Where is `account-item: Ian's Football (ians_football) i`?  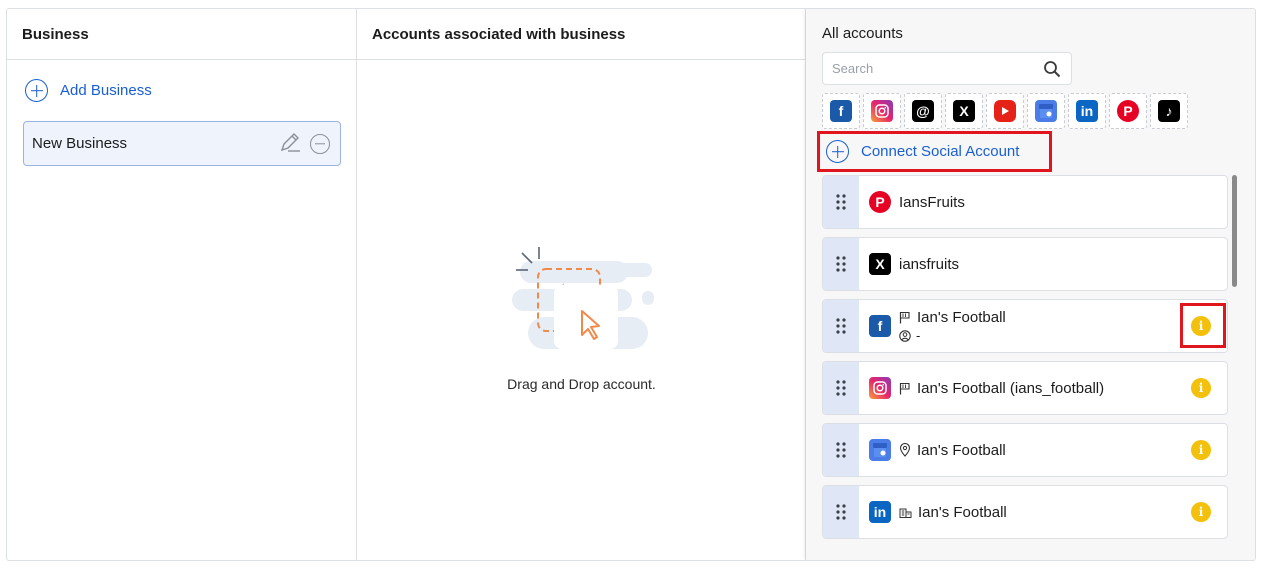 account-item: Ian's Football (ians_football) i is located at coordinates (1025, 388).